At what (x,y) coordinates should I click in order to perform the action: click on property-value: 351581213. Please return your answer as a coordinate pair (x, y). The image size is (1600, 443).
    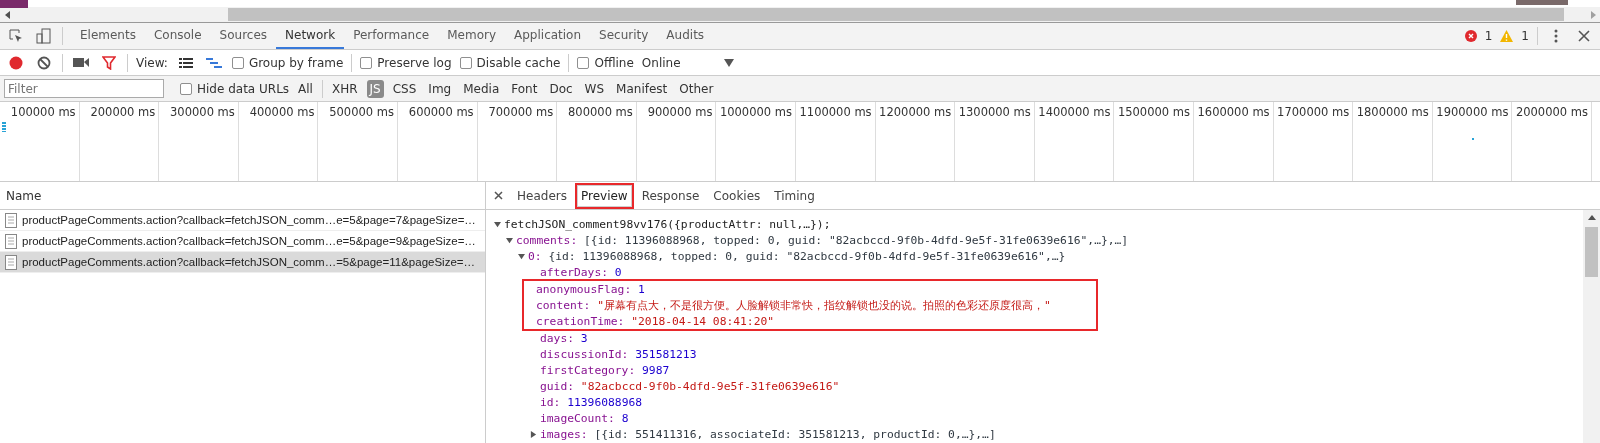
    Looking at the image, I should click on (666, 354).